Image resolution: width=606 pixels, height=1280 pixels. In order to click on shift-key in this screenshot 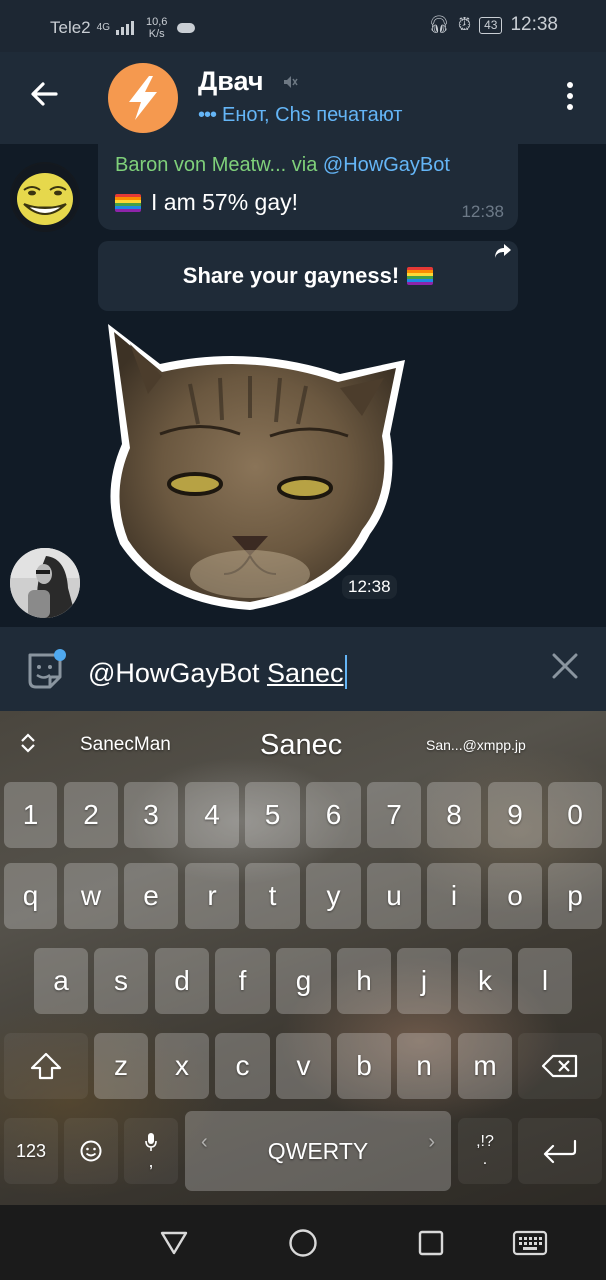, I will do `click(46, 1066)`.